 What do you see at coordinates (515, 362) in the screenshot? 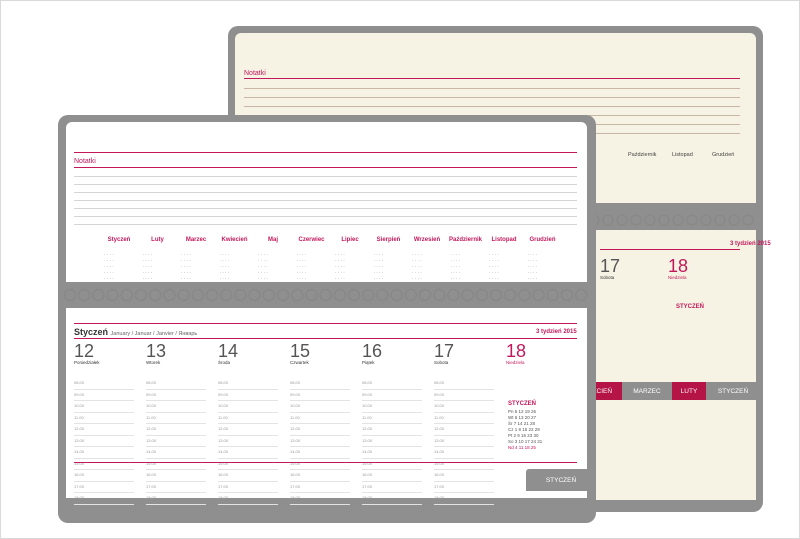
I see `day-name: Niedziela` at bounding box center [515, 362].